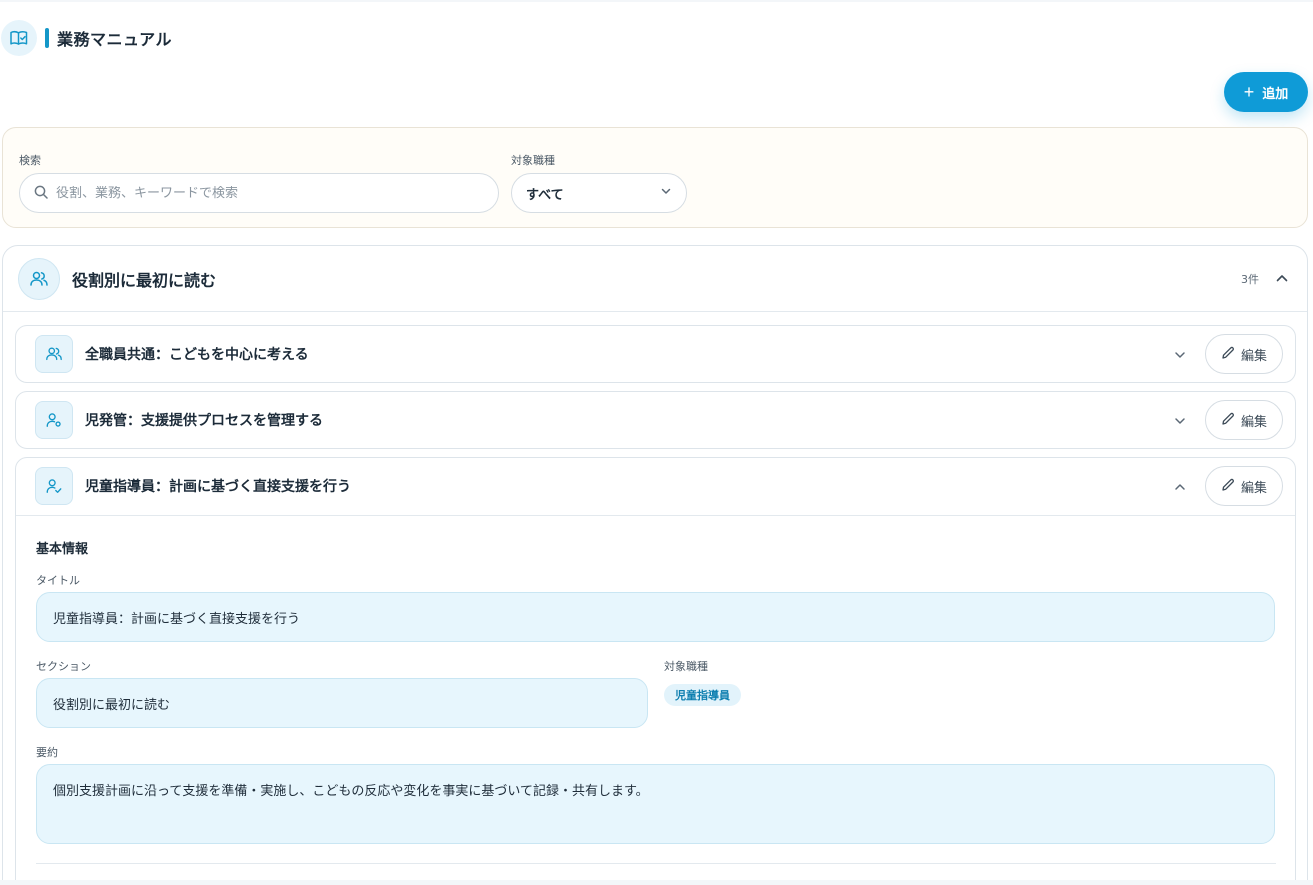  I want to click on add-button: + 追加, so click(1266, 92).